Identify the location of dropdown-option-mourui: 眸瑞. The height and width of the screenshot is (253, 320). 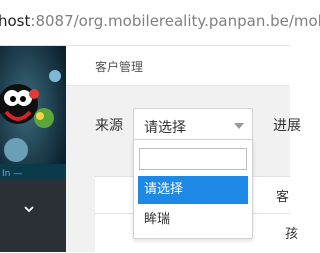
(193, 220).